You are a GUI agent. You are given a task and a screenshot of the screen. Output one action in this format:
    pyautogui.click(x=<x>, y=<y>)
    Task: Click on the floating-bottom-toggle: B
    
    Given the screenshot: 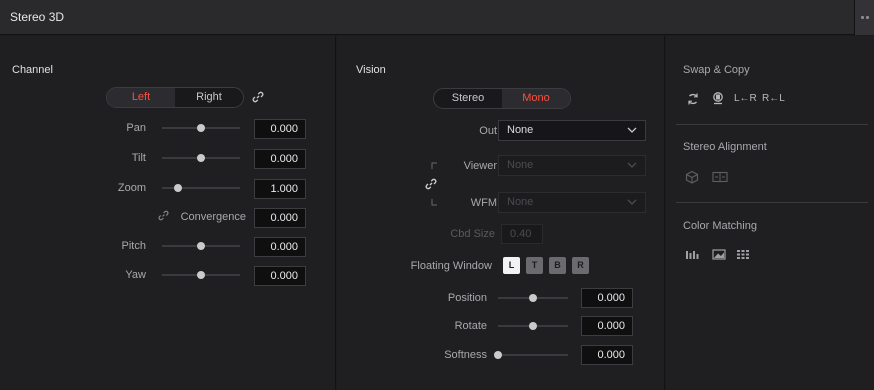 What is the action you would take?
    pyautogui.click(x=557, y=265)
    